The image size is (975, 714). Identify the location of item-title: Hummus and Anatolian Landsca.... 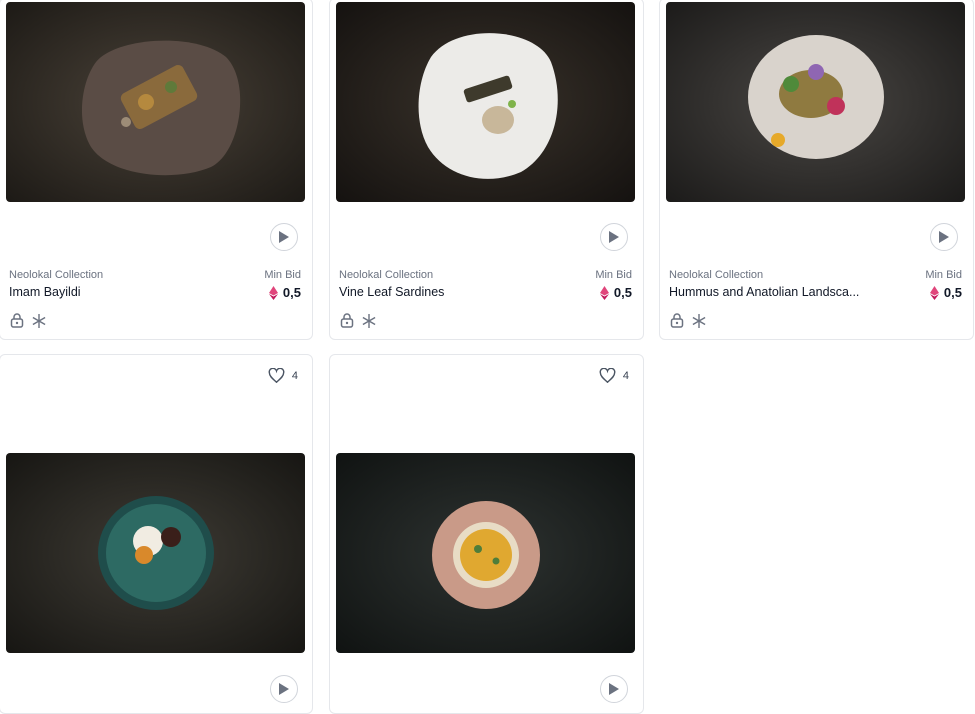
(764, 292).